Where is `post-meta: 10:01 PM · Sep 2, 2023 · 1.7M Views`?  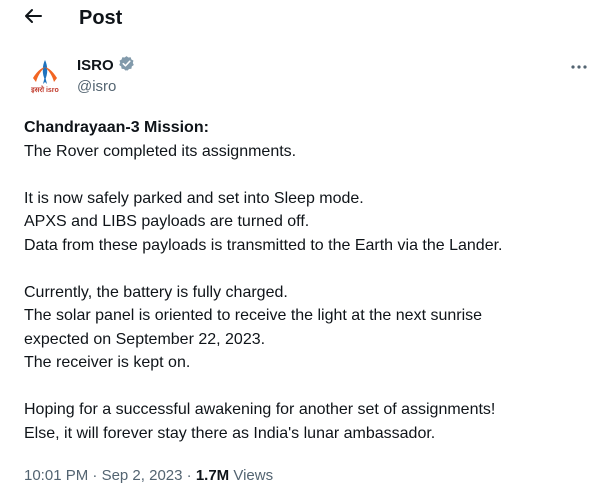
post-meta: 10:01 PM · Sep 2, 2023 · 1.7M Views is located at coordinates (148, 476).